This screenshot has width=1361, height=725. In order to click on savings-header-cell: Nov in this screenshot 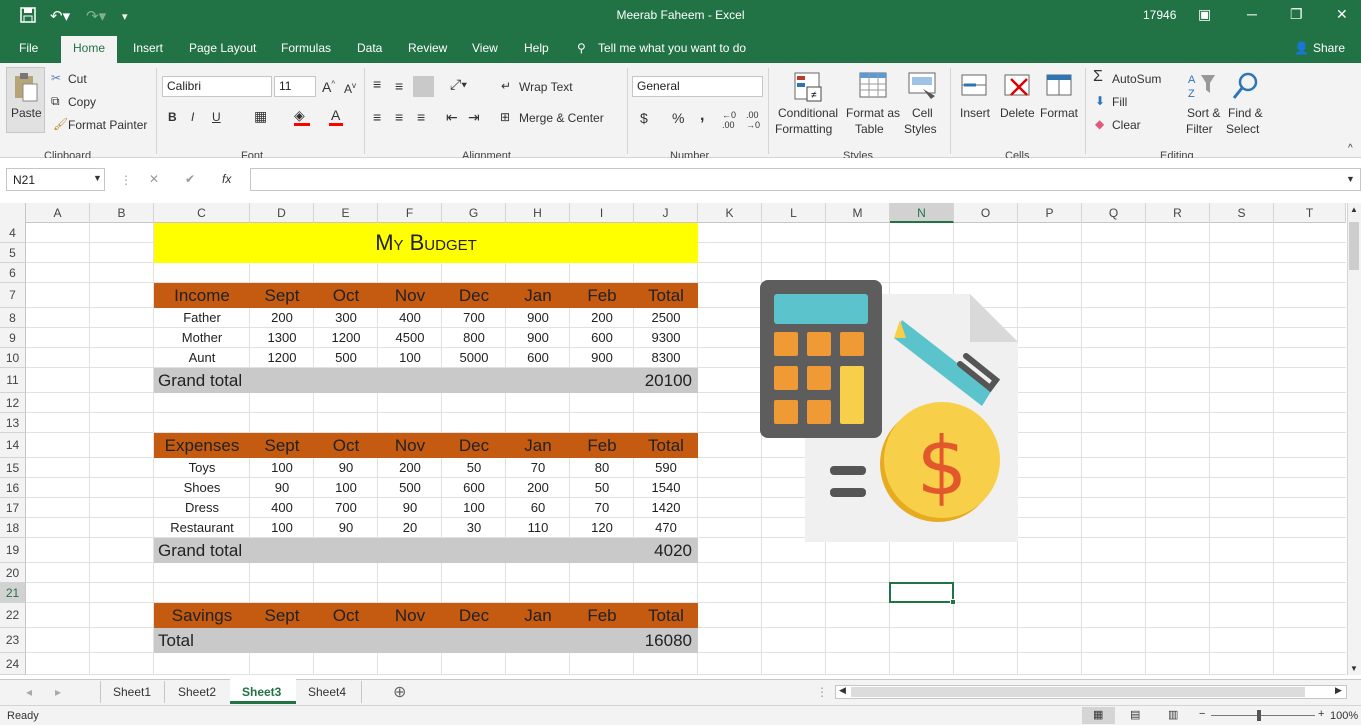, I will do `click(410, 615)`.